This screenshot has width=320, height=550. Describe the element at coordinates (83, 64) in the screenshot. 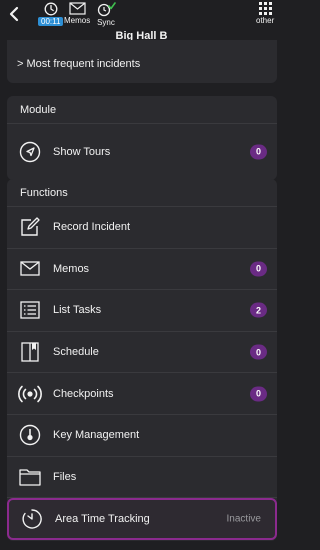

I see `frequent-incidents-label: Most frequent incidents` at that location.